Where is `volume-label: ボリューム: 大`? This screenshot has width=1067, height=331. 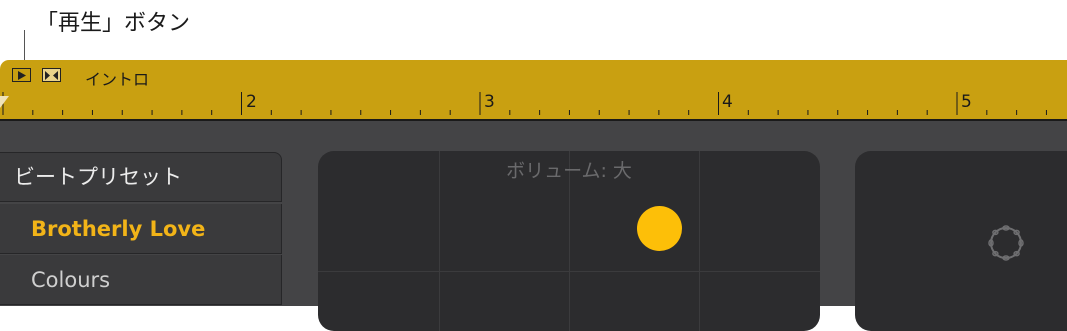 volume-label: ボリューム: 大 is located at coordinates (569, 171).